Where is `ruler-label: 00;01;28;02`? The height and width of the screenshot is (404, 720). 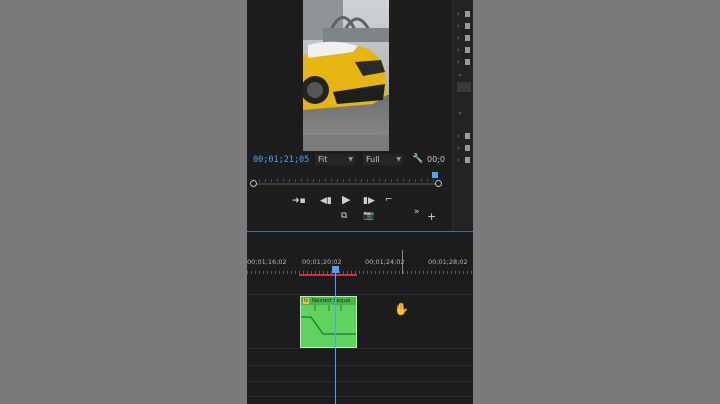
ruler-label: 00;01;28;02 is located at coordinates (448, 262).